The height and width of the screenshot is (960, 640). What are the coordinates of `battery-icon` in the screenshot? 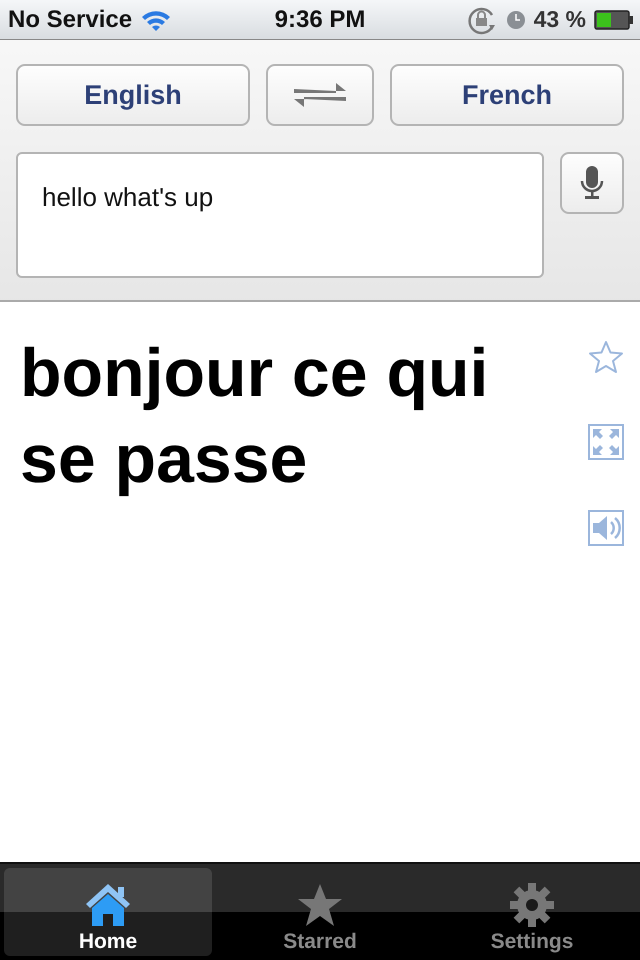 It's located at (614, 19).